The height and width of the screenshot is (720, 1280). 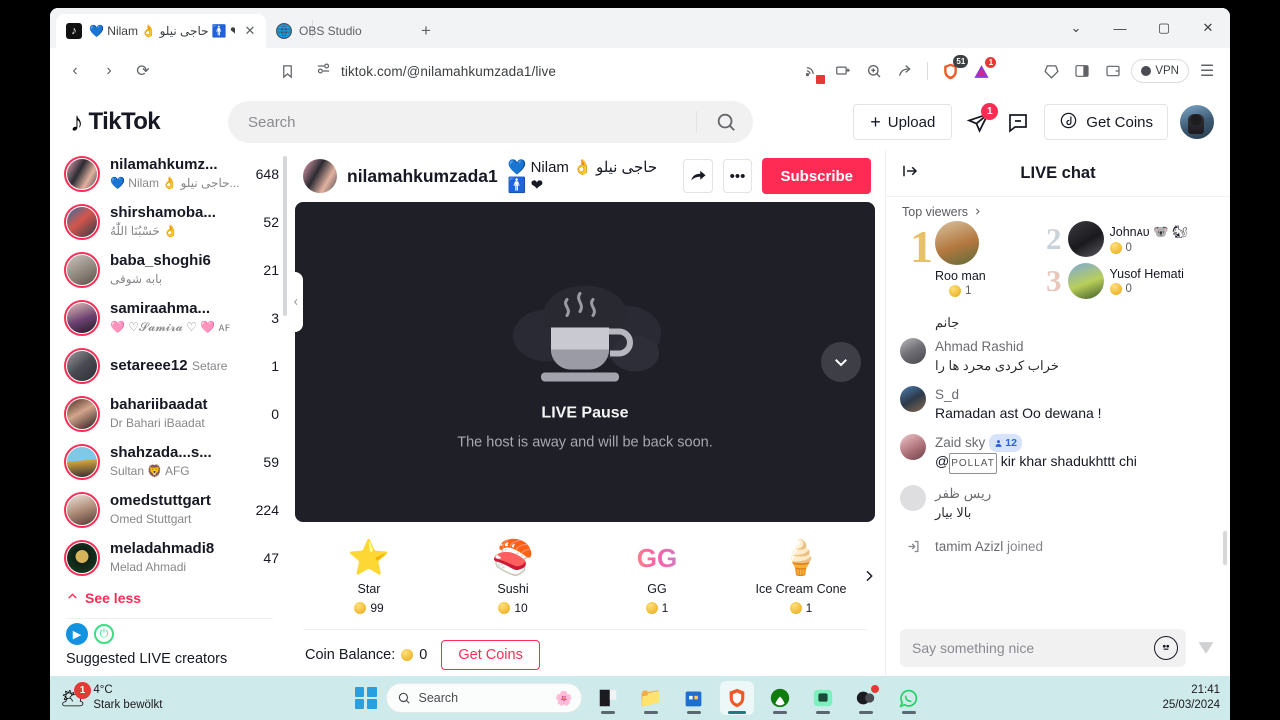 What do you see at coordinates (169, 222) in the screenshot?
I see `sidebar-item-creator: shirshamoba... حَسْبُنَا اللّٰهُ 👌 52` at bounding box center [169, 222].